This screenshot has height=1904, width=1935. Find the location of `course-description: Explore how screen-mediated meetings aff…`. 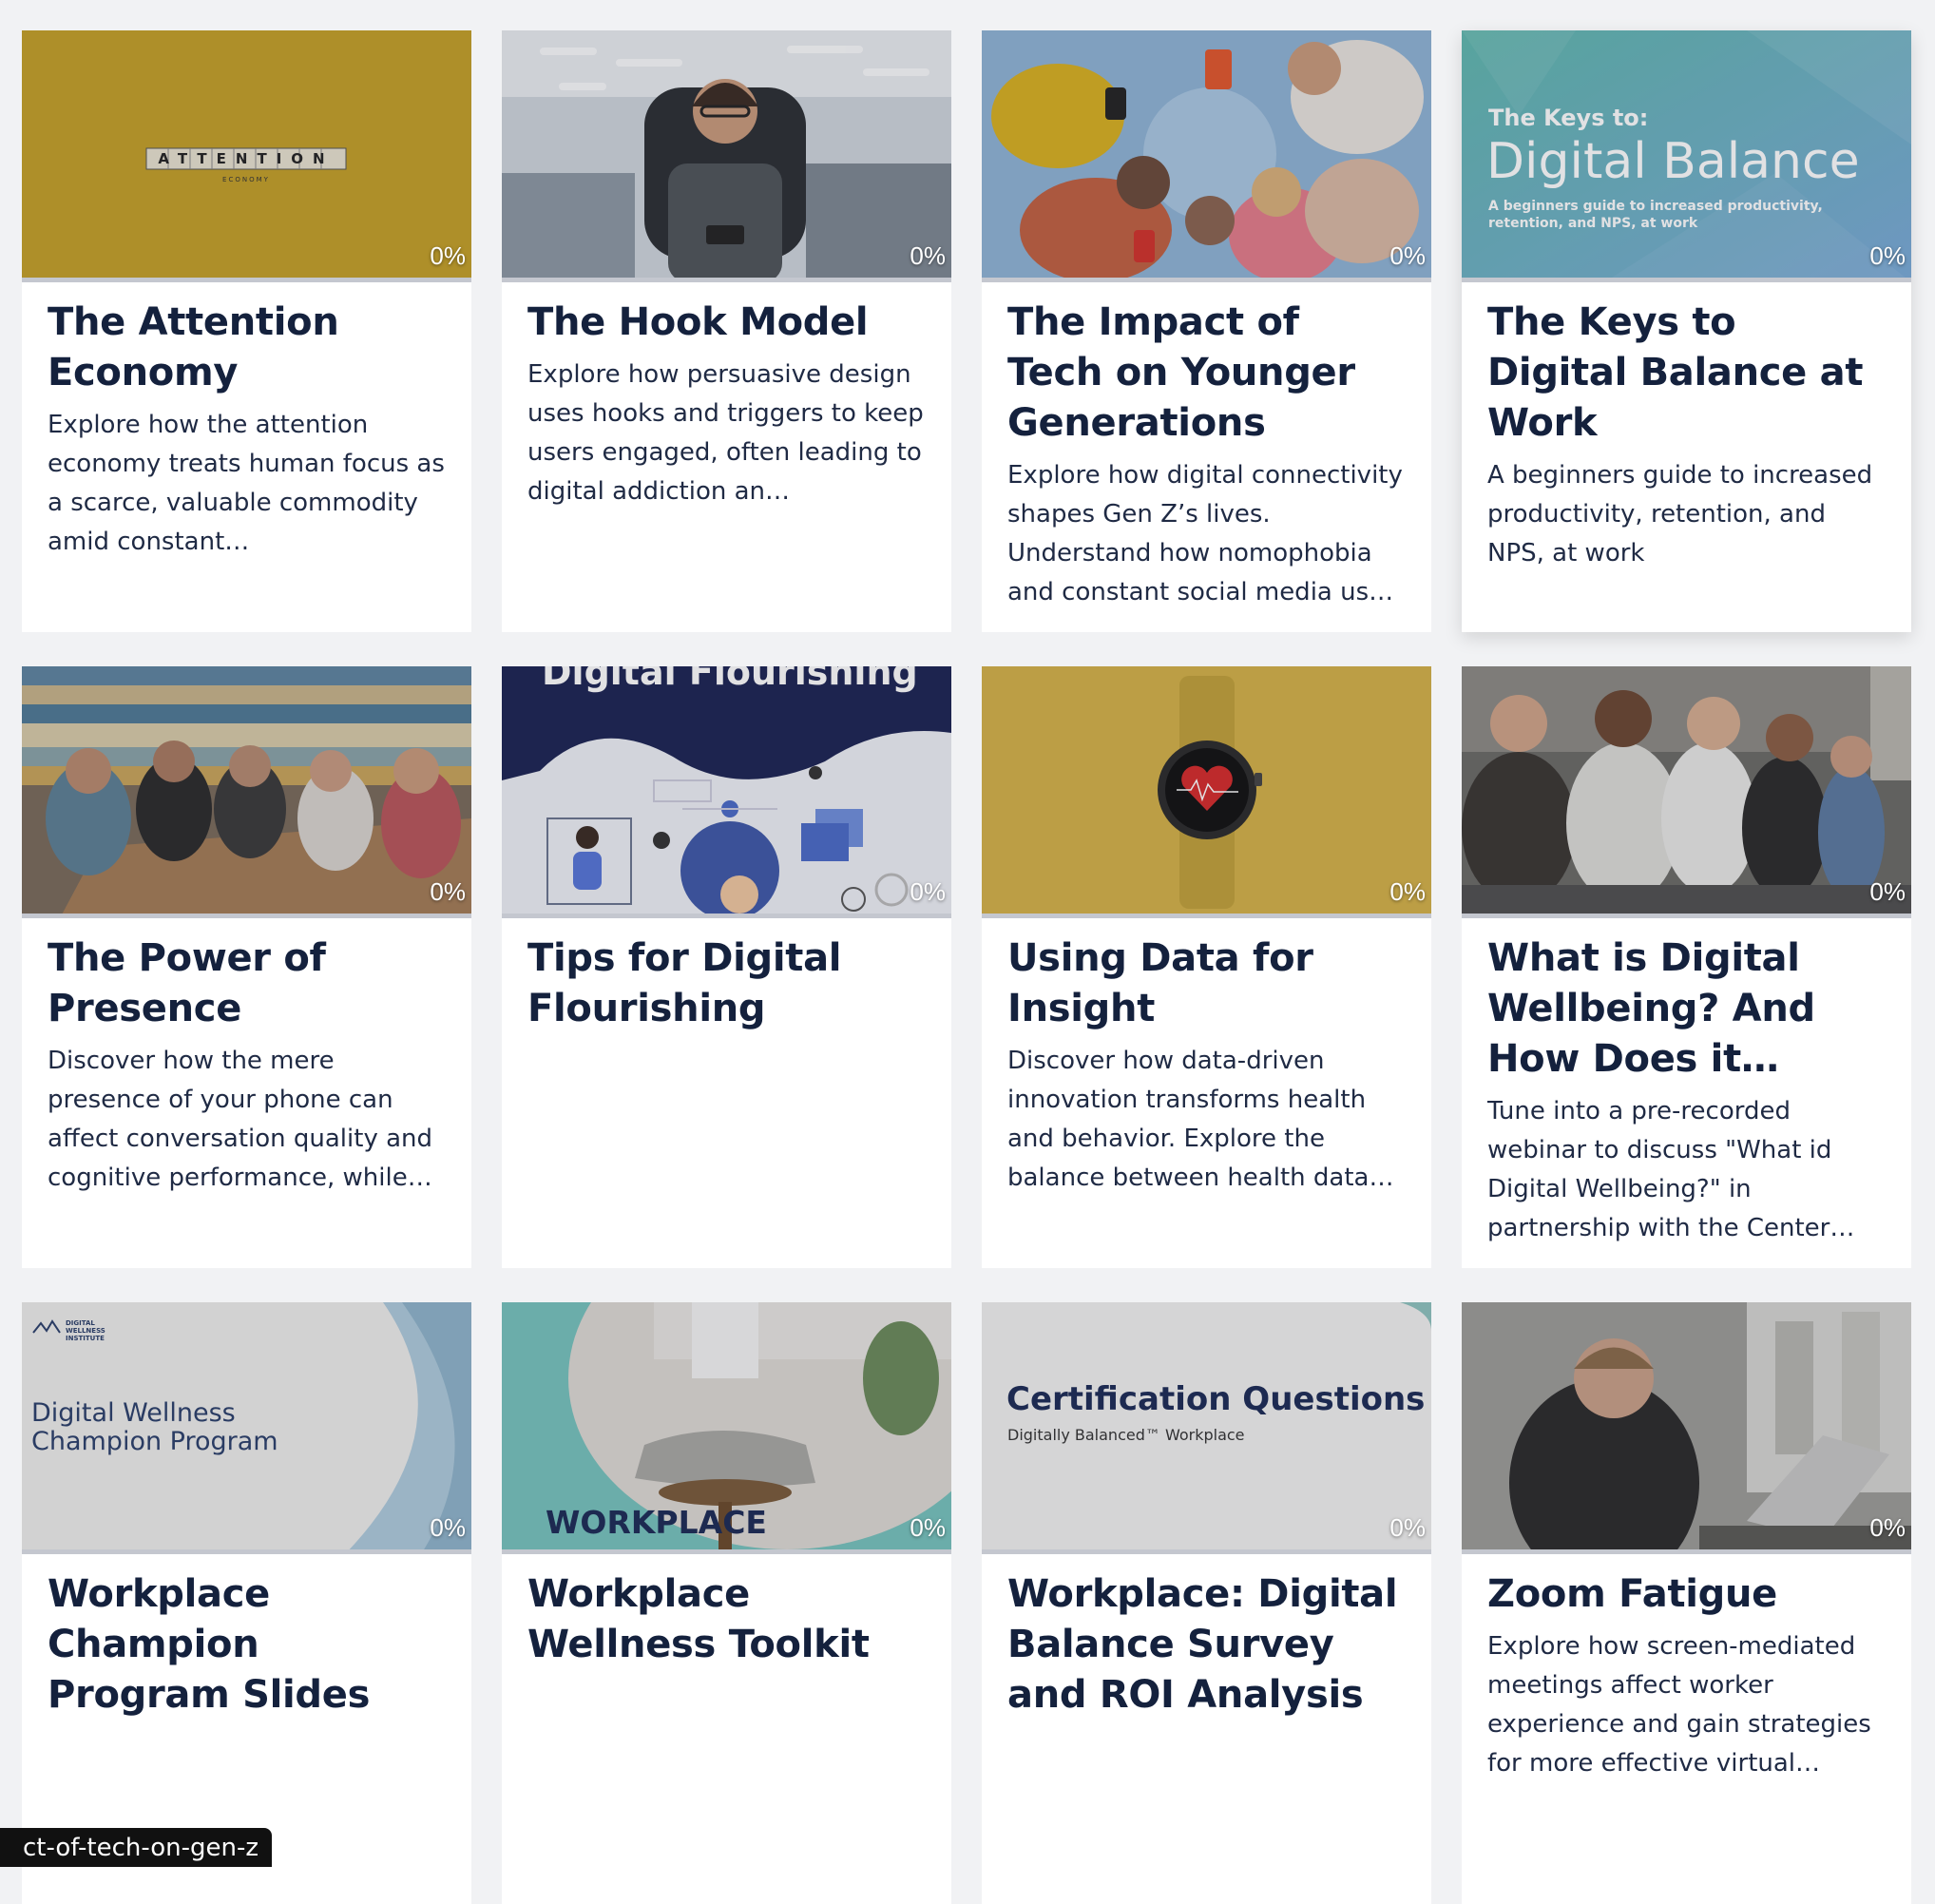

course-description: Explore how screen-mediated meetings aff… is located at coordinates (1679, 1705).